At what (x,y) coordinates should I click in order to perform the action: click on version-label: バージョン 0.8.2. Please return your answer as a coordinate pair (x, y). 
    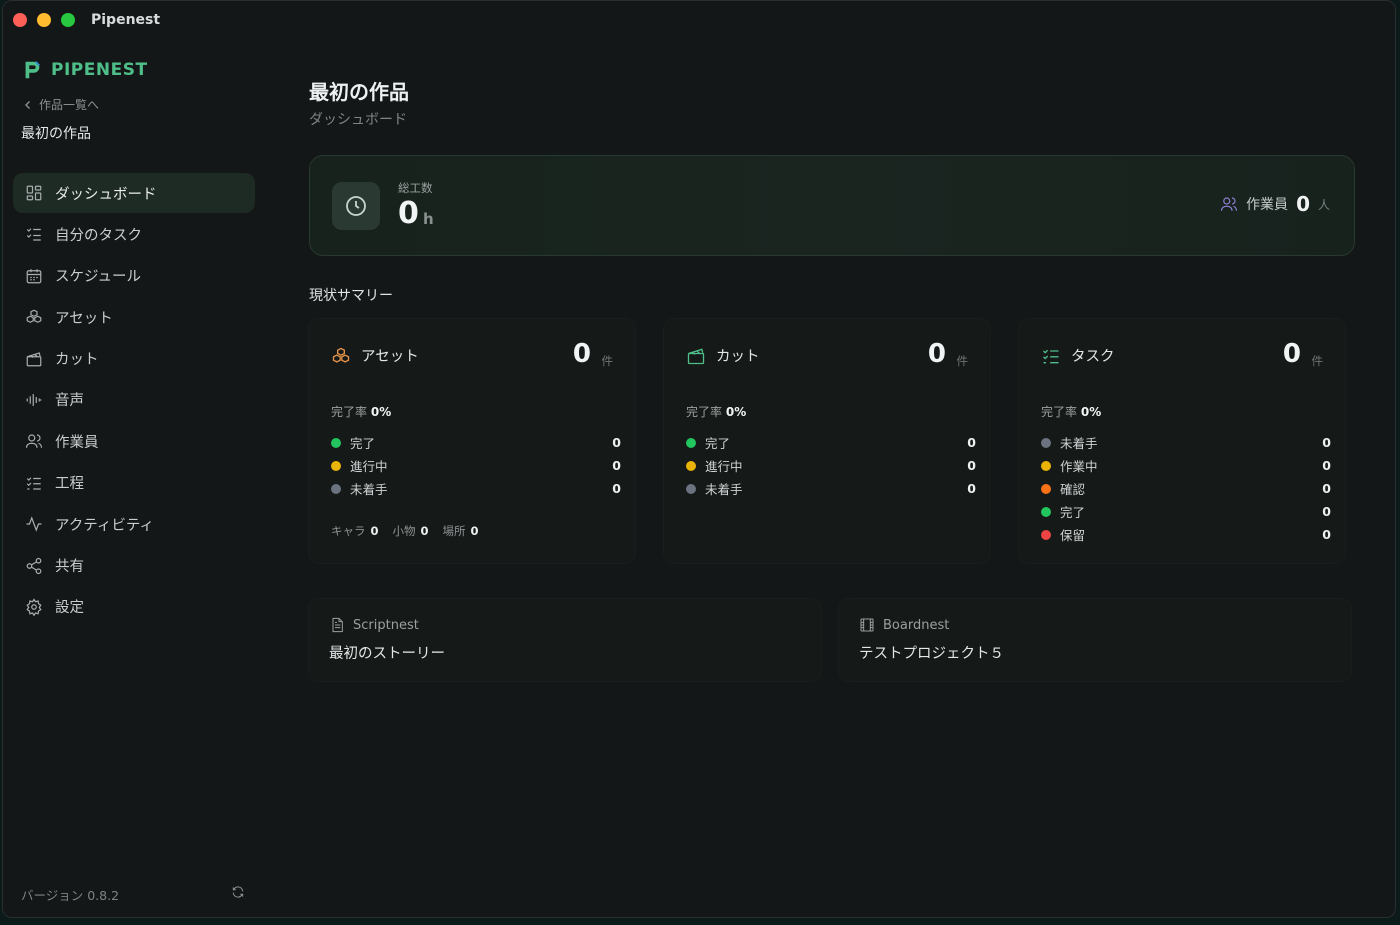
    Looking at the image, I should click on (70, 895).